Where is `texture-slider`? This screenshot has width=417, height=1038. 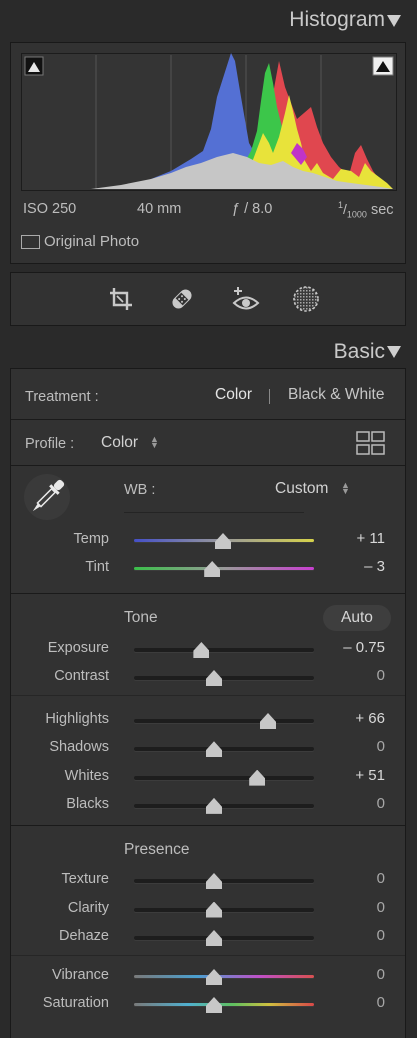
texture-slider is located at coordinates (224, 881).